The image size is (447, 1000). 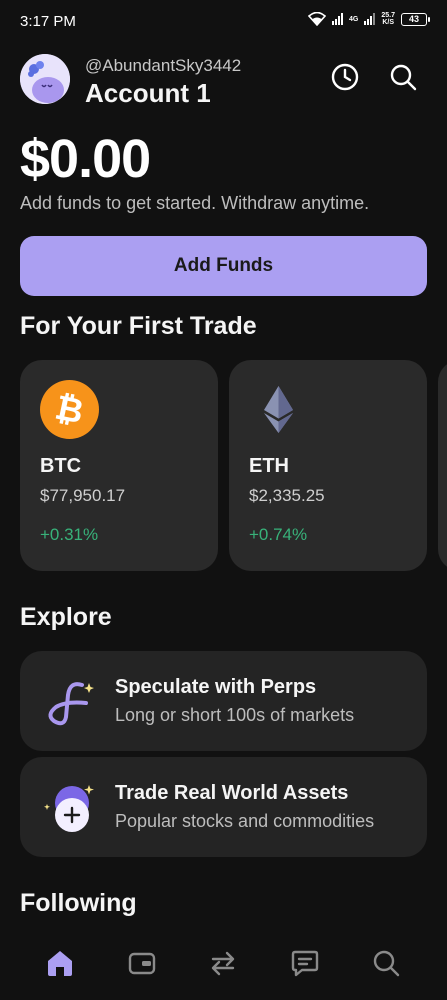 What do you see at coordinates (163, 65) in the screenshot?
I see `username: @AbundantSky3442` at bounding box center [163, 65].